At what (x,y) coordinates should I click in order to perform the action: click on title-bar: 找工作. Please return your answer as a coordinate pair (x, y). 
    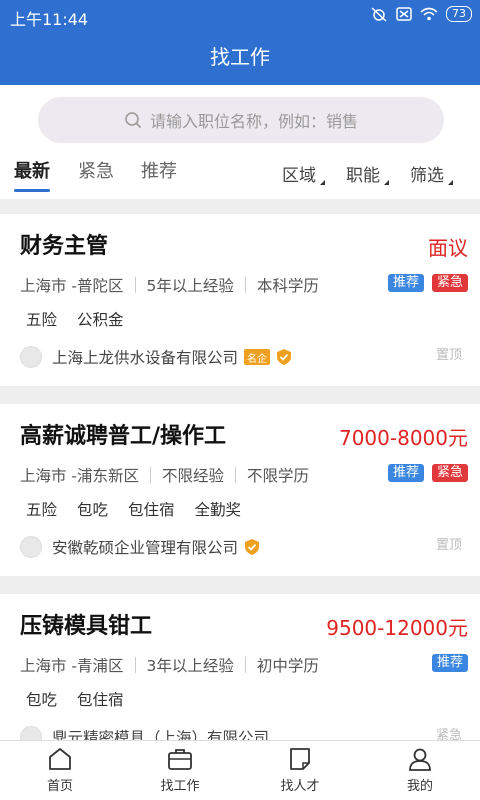
    Looking at the image, I should click on (240, 57).